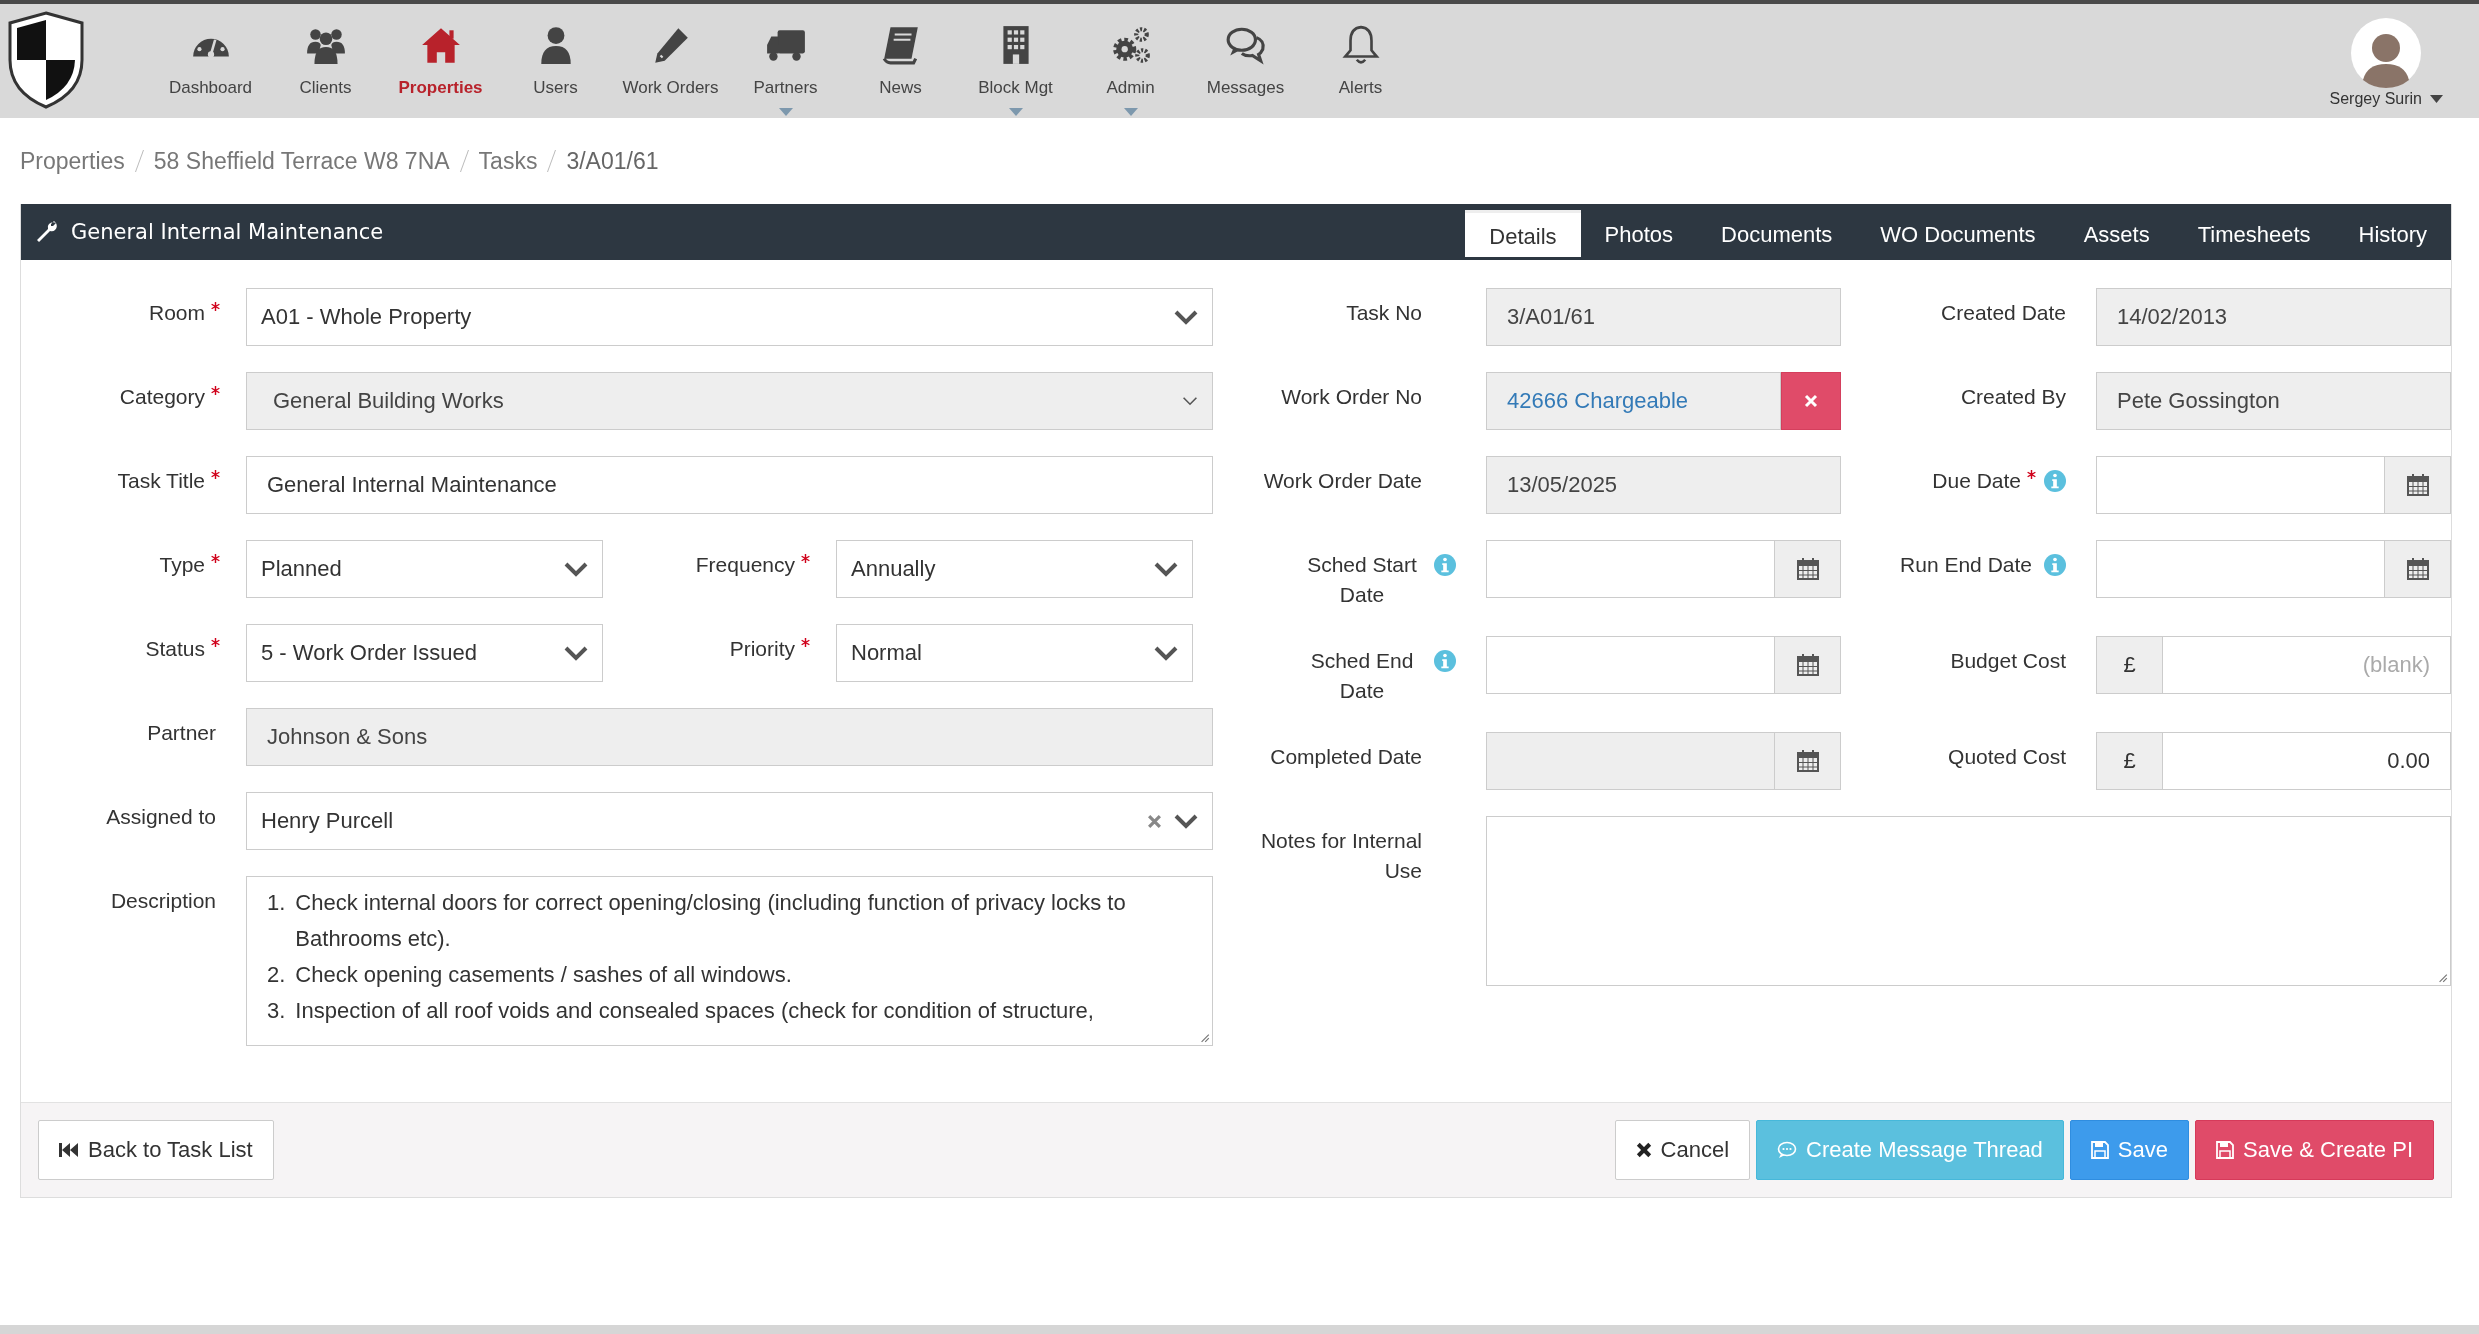 The height and width of the screenshot is (1334, 2479). I want to click on field-label: Frequency, so click(745, 565).